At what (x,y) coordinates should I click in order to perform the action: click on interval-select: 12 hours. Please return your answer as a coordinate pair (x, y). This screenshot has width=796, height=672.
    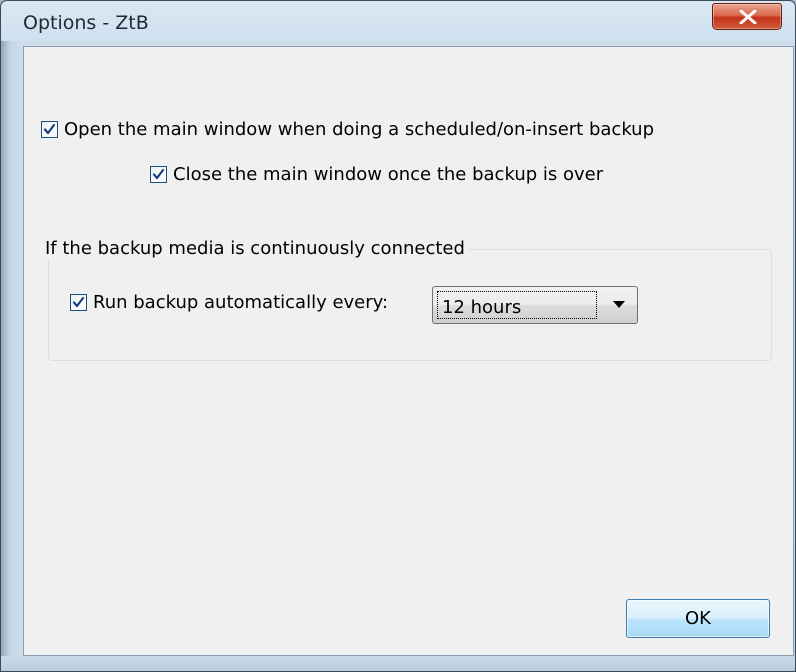
    Looking at the image, I should click on (535, 305).